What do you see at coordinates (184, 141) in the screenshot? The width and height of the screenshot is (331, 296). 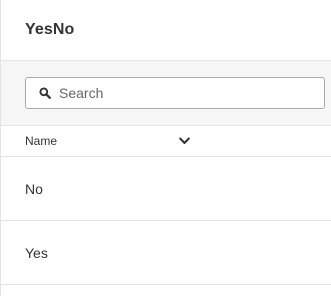 I see `chevron-down-icon` at bounding box center [184, 141].